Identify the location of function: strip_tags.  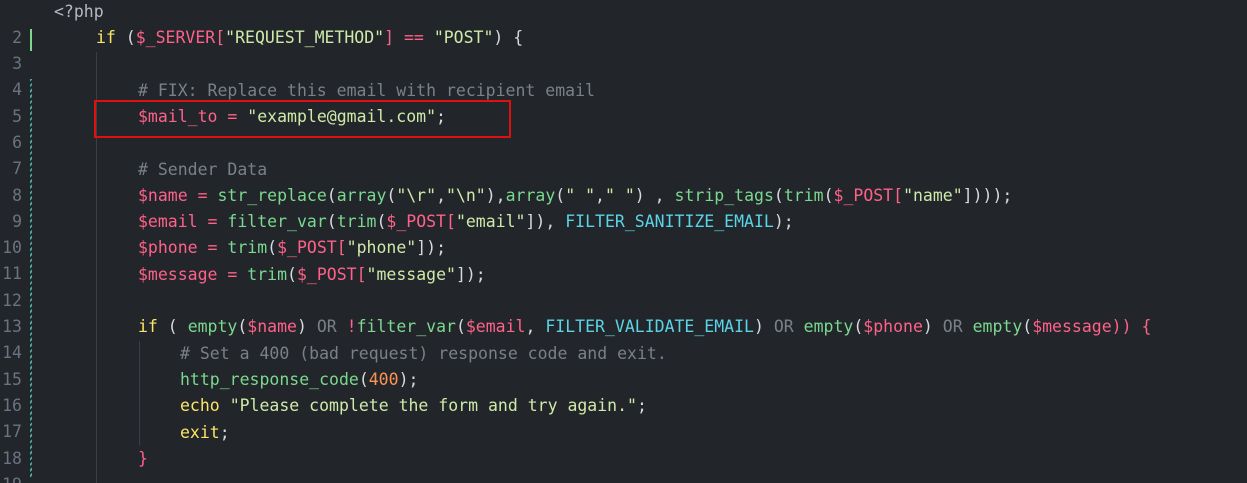
(724, 195).